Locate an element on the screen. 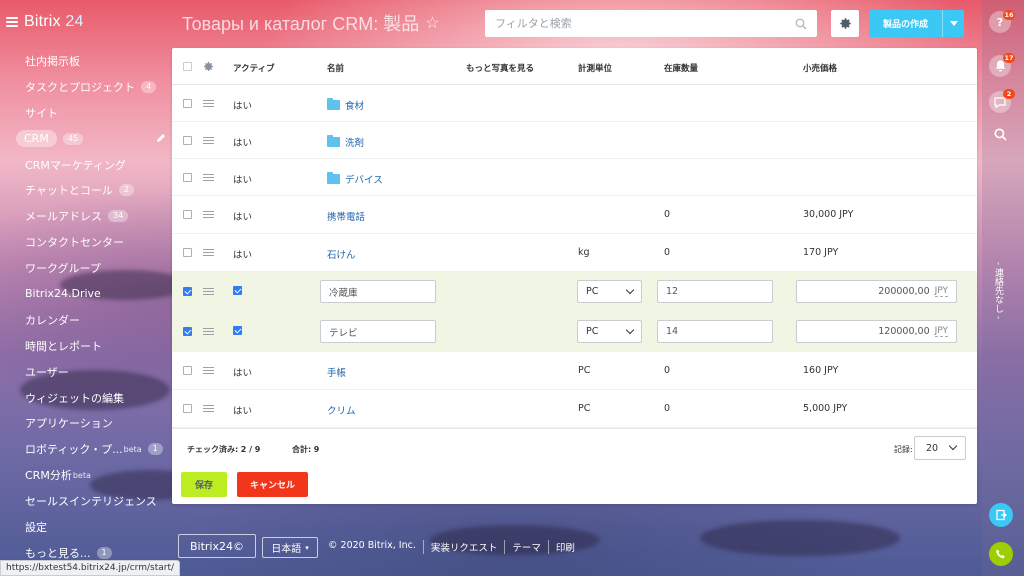 The width and height of the screenshot is (1024, 576). product-name-link: 携帯電話 is located at coordinates (346, 216).